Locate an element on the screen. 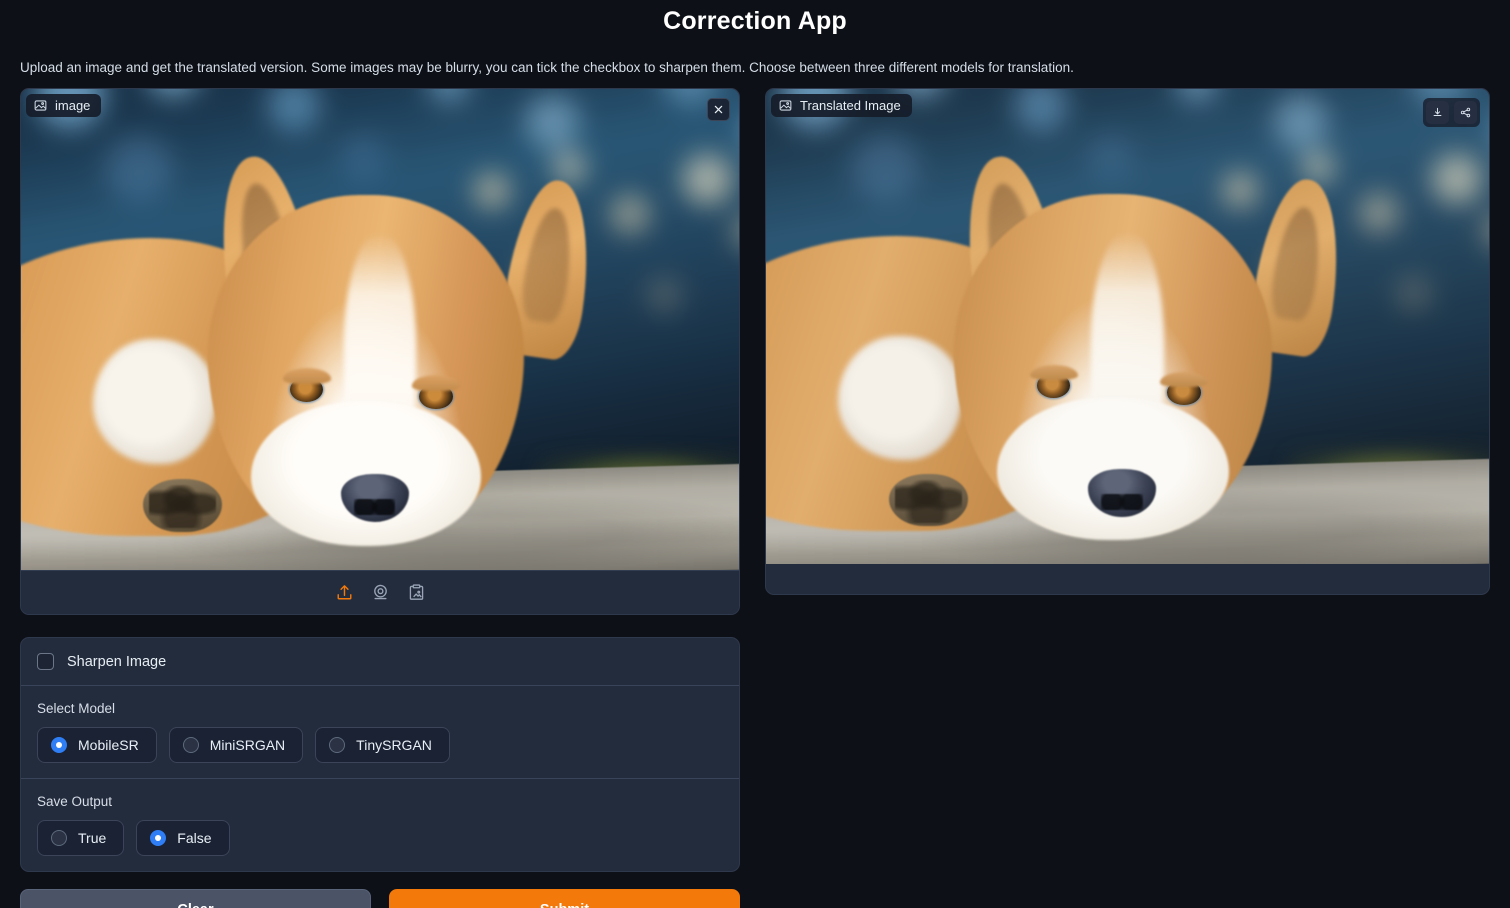 The height and width of the screenshot is (908, 1510). download-icon is located at coordinates (1437, 112).